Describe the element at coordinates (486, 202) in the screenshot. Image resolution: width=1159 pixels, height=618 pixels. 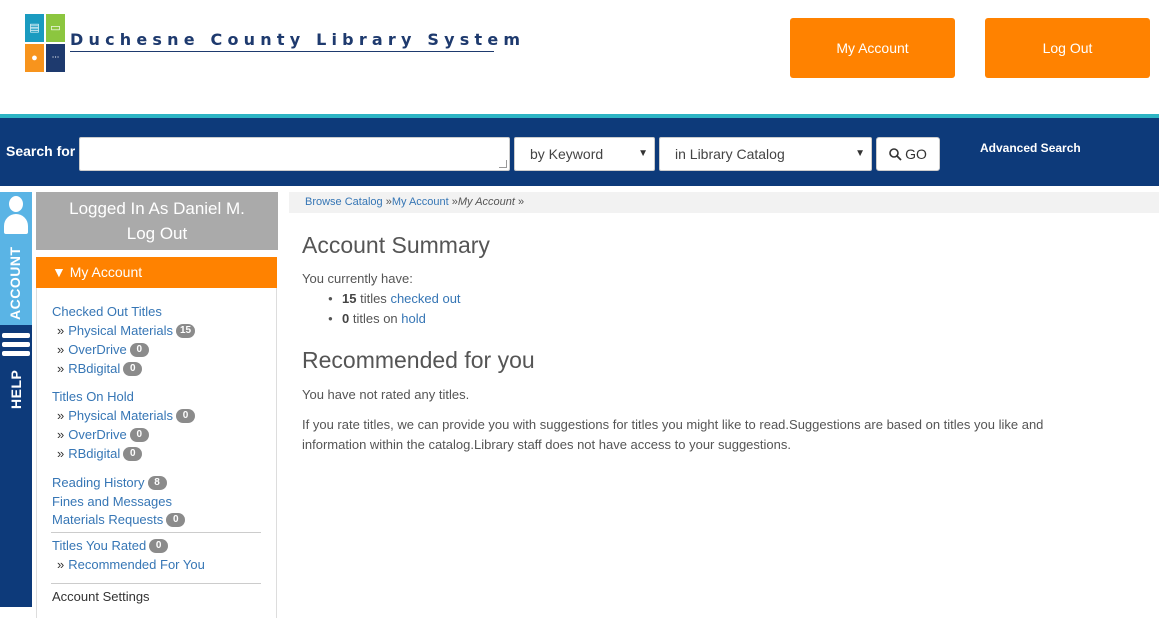
I see `breadcrumb-current: My Account` at that location.